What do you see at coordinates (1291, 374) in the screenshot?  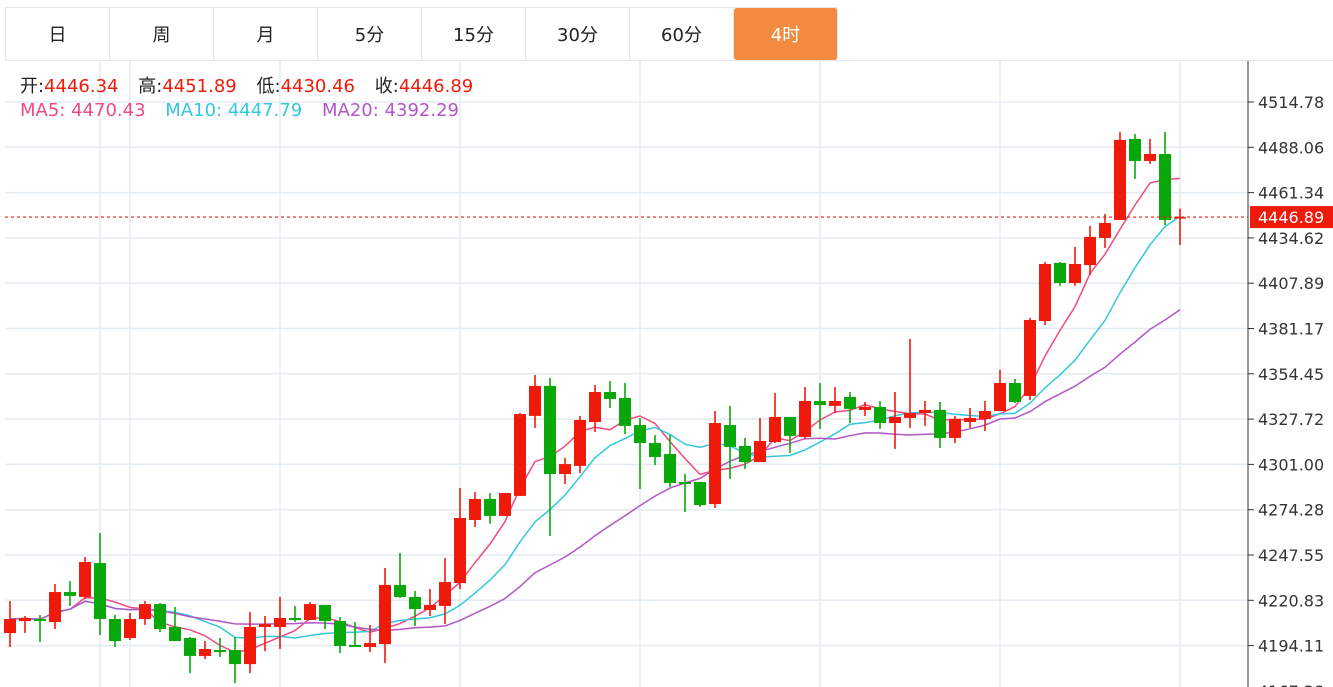 I see `y-tick-label: 4354.45` at bounding box center [1291, 374].